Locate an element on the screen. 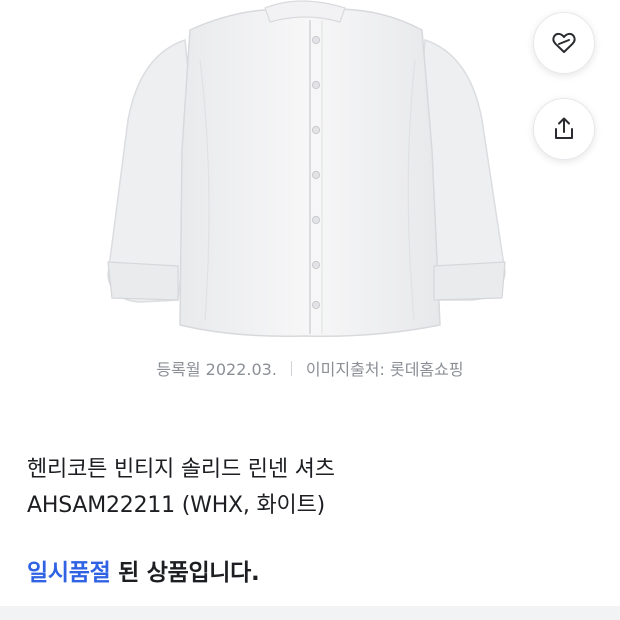 This screenshot has width=620, height=620. image-meta: 등록월 2022.03. 이미지출처: 롯데홈쇼핑 is located at coordinates (310, 368).